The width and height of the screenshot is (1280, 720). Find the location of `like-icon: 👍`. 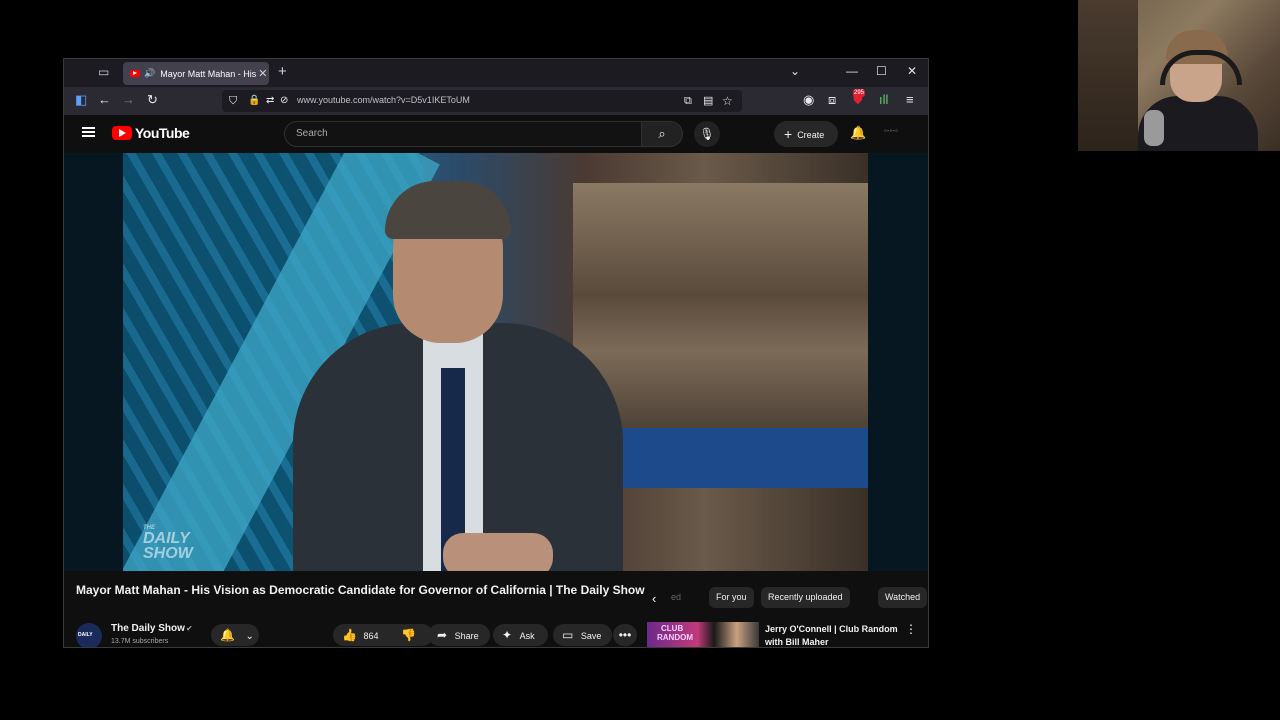

like-icon: 👍 is located at coordinates (349, 635).